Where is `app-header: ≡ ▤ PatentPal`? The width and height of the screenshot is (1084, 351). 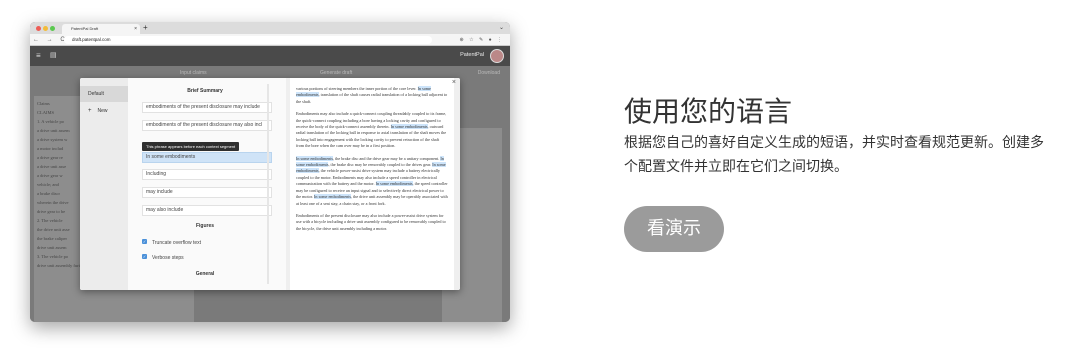
app-header: ≡ ▤ PatentPal is located at coordinates (270, 56).